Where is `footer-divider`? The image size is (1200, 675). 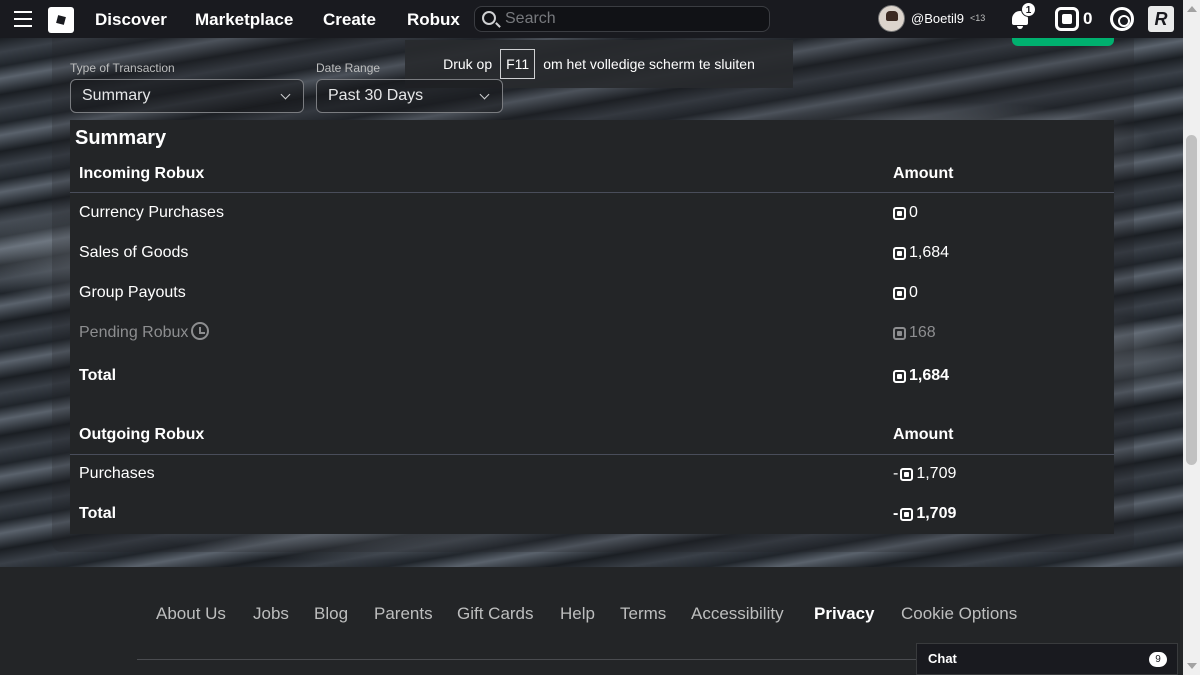
footer-divider is located at coordinates (527, 659).